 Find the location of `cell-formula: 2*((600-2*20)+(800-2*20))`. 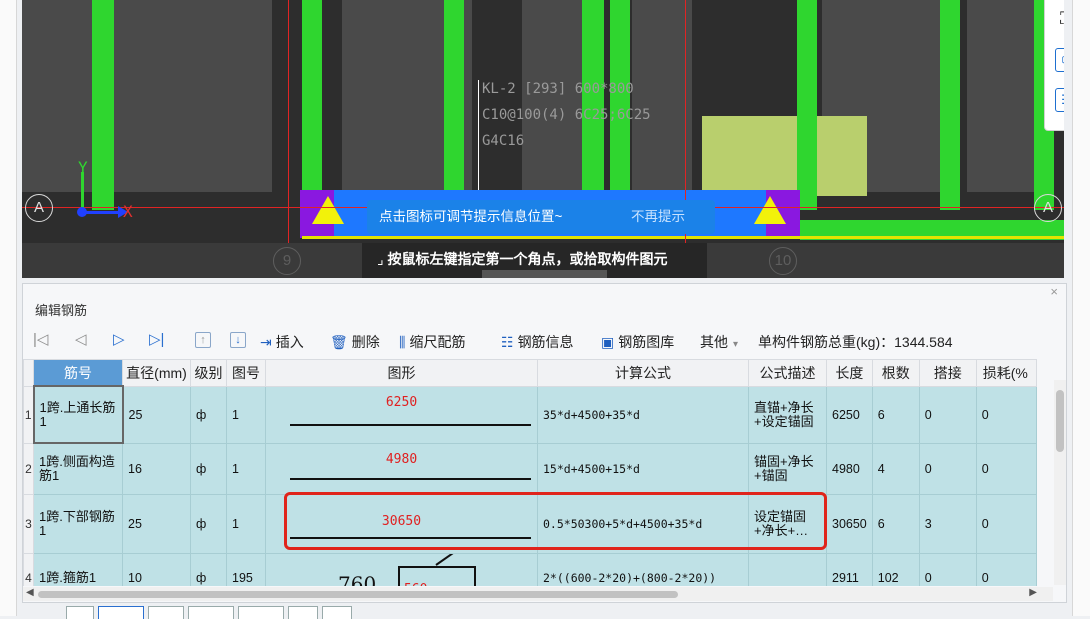

cell-formula: 2*((600-2*20)+(800-2*20)) is located at coordinates (643, 569).